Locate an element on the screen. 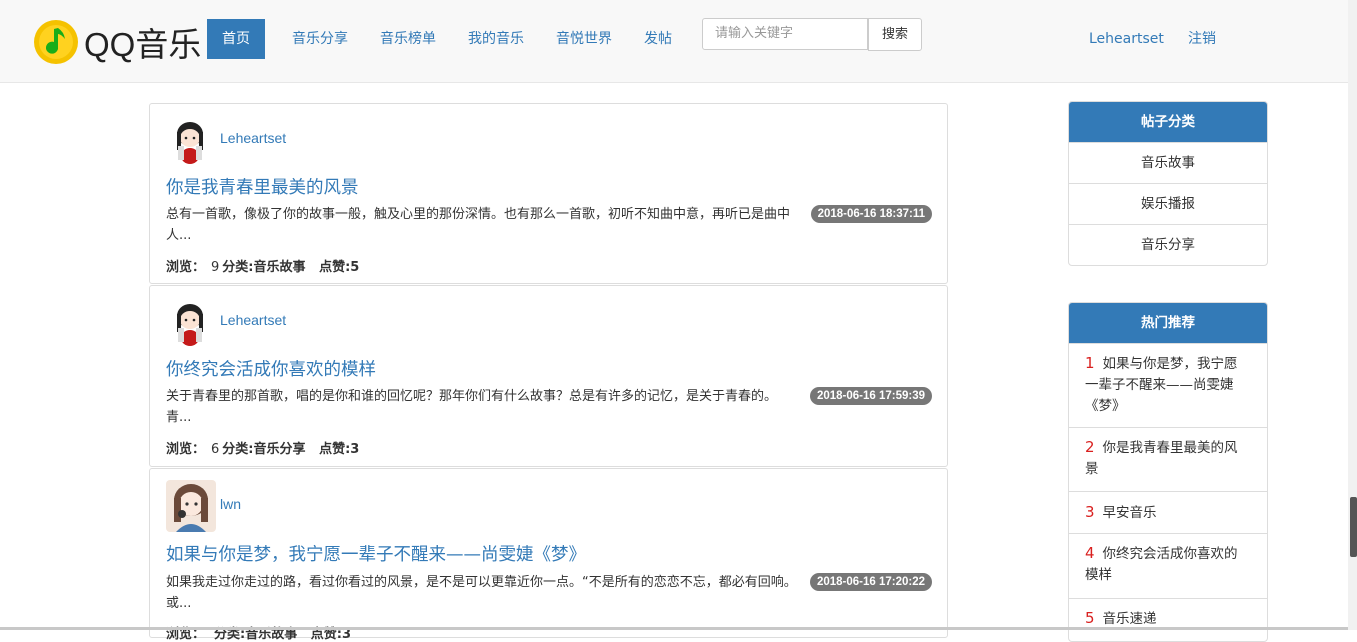 The image size is (1357, 642). hot-rank: 5 is located at coordinates (1090, 618).